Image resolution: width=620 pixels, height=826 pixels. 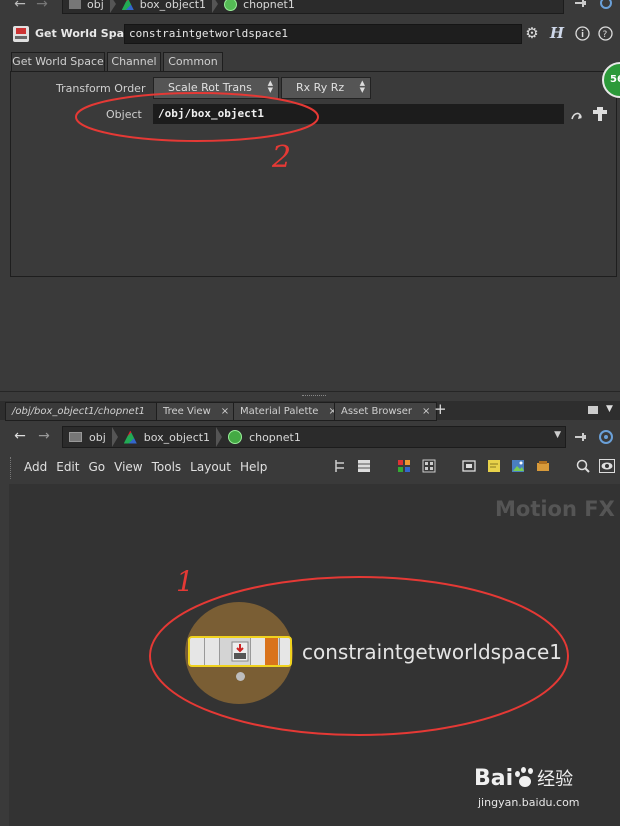 What do you see at coordinates (529, 802) in the screenshot?
I see `baidu-url: jingyan.baidu.com` at bounding box center [529, 802].